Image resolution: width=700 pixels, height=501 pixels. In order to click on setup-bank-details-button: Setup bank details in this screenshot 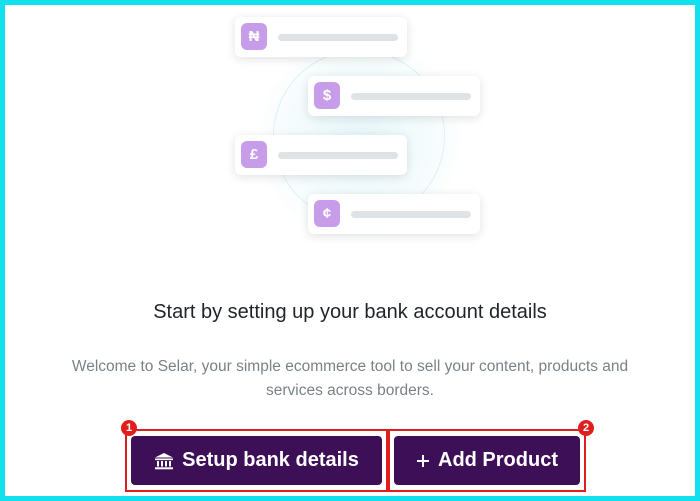, I will do `click(256, 460)`.